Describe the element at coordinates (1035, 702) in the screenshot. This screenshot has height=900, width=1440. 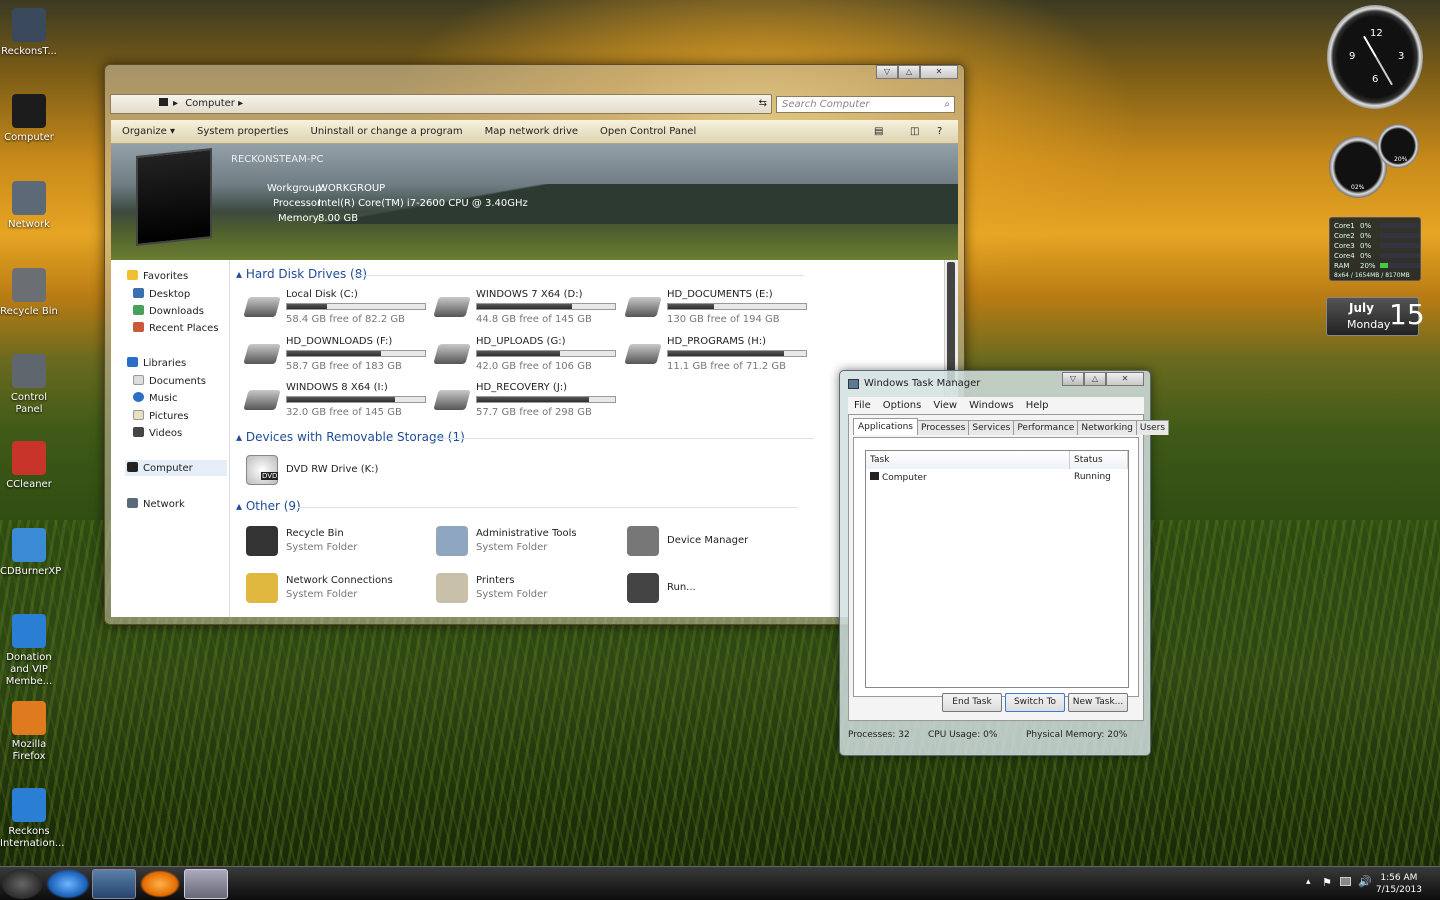
I see `switch-to-button: Switch To` at that location.